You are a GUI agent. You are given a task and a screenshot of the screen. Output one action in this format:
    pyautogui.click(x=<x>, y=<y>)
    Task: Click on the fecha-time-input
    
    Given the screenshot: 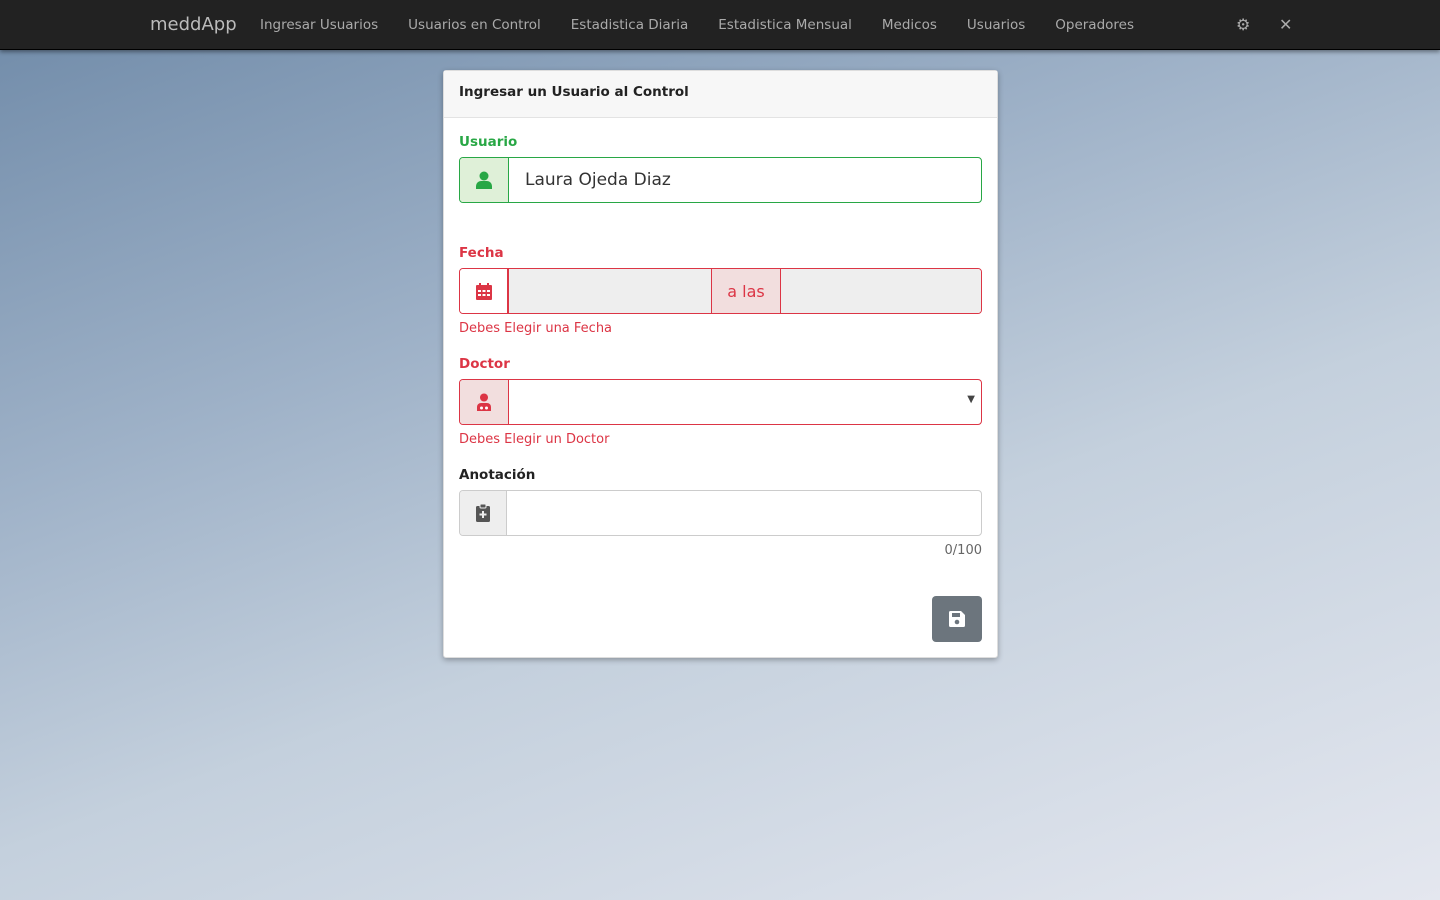 What is the action you would take?
    pyautogui.click(x=881, y=291)
    